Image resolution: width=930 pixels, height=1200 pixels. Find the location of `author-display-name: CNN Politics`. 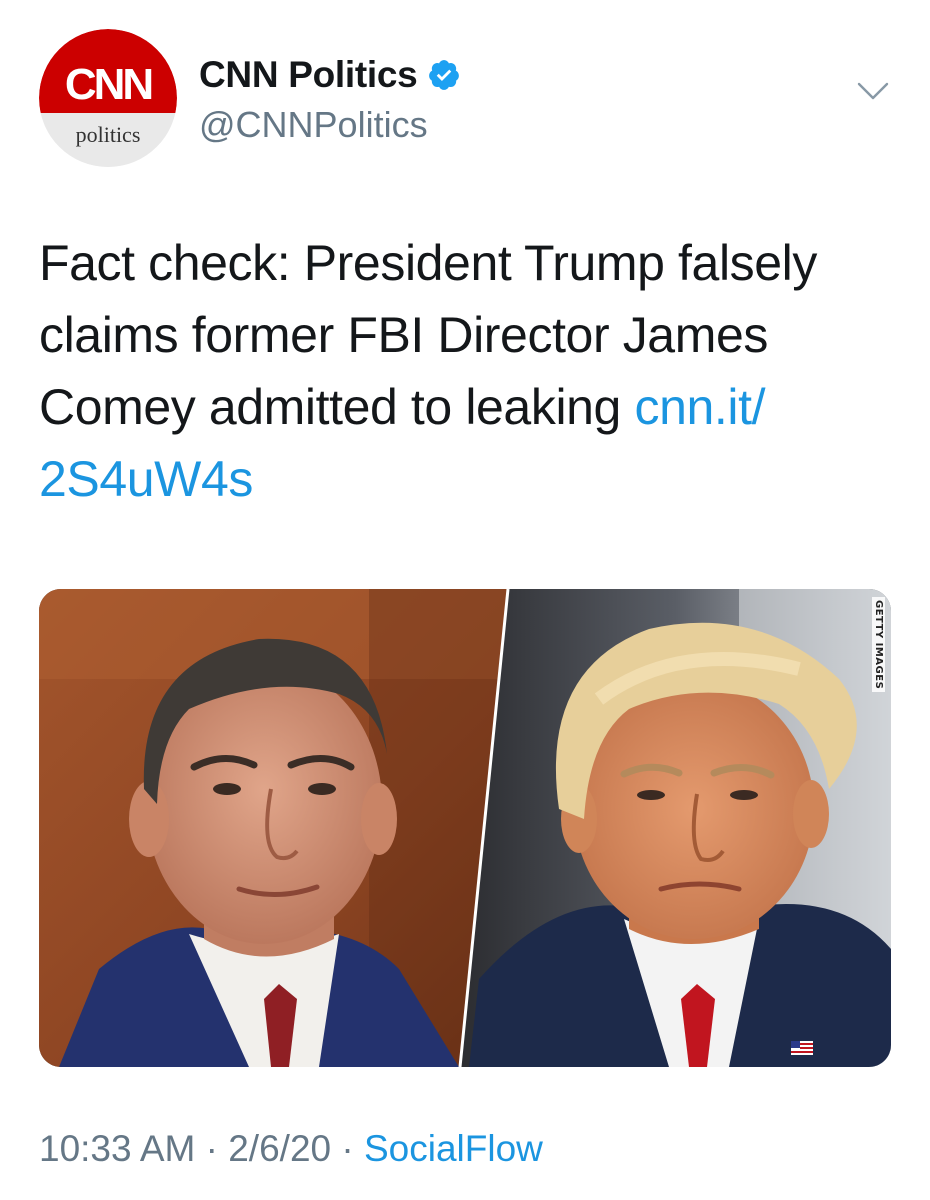

author-display-name: CNN Politics is located at coordinates (308, 75).